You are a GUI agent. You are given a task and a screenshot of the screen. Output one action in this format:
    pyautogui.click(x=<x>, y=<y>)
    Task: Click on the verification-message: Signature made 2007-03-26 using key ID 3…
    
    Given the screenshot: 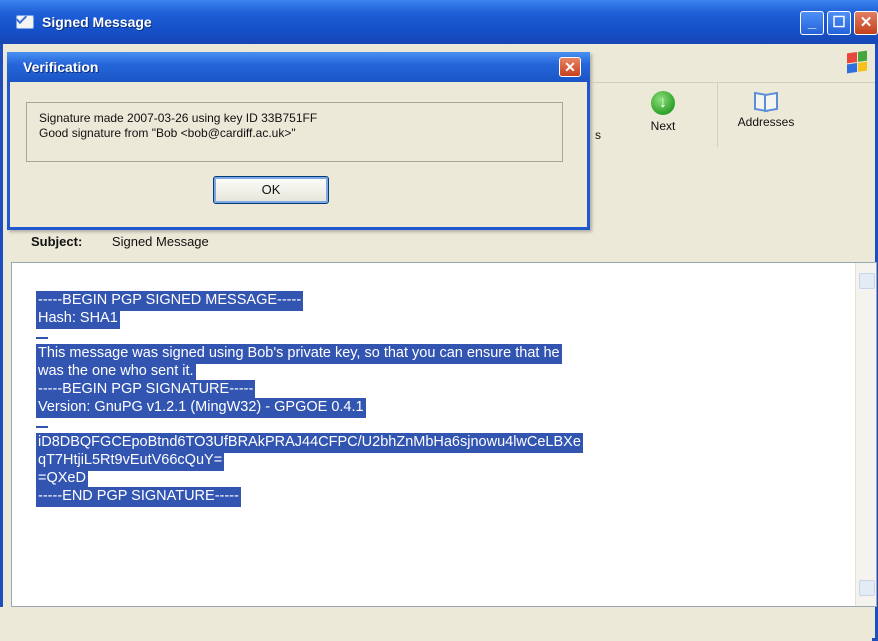 What is the action you would take?
    pyautogui.click(x=294, y=132)
    